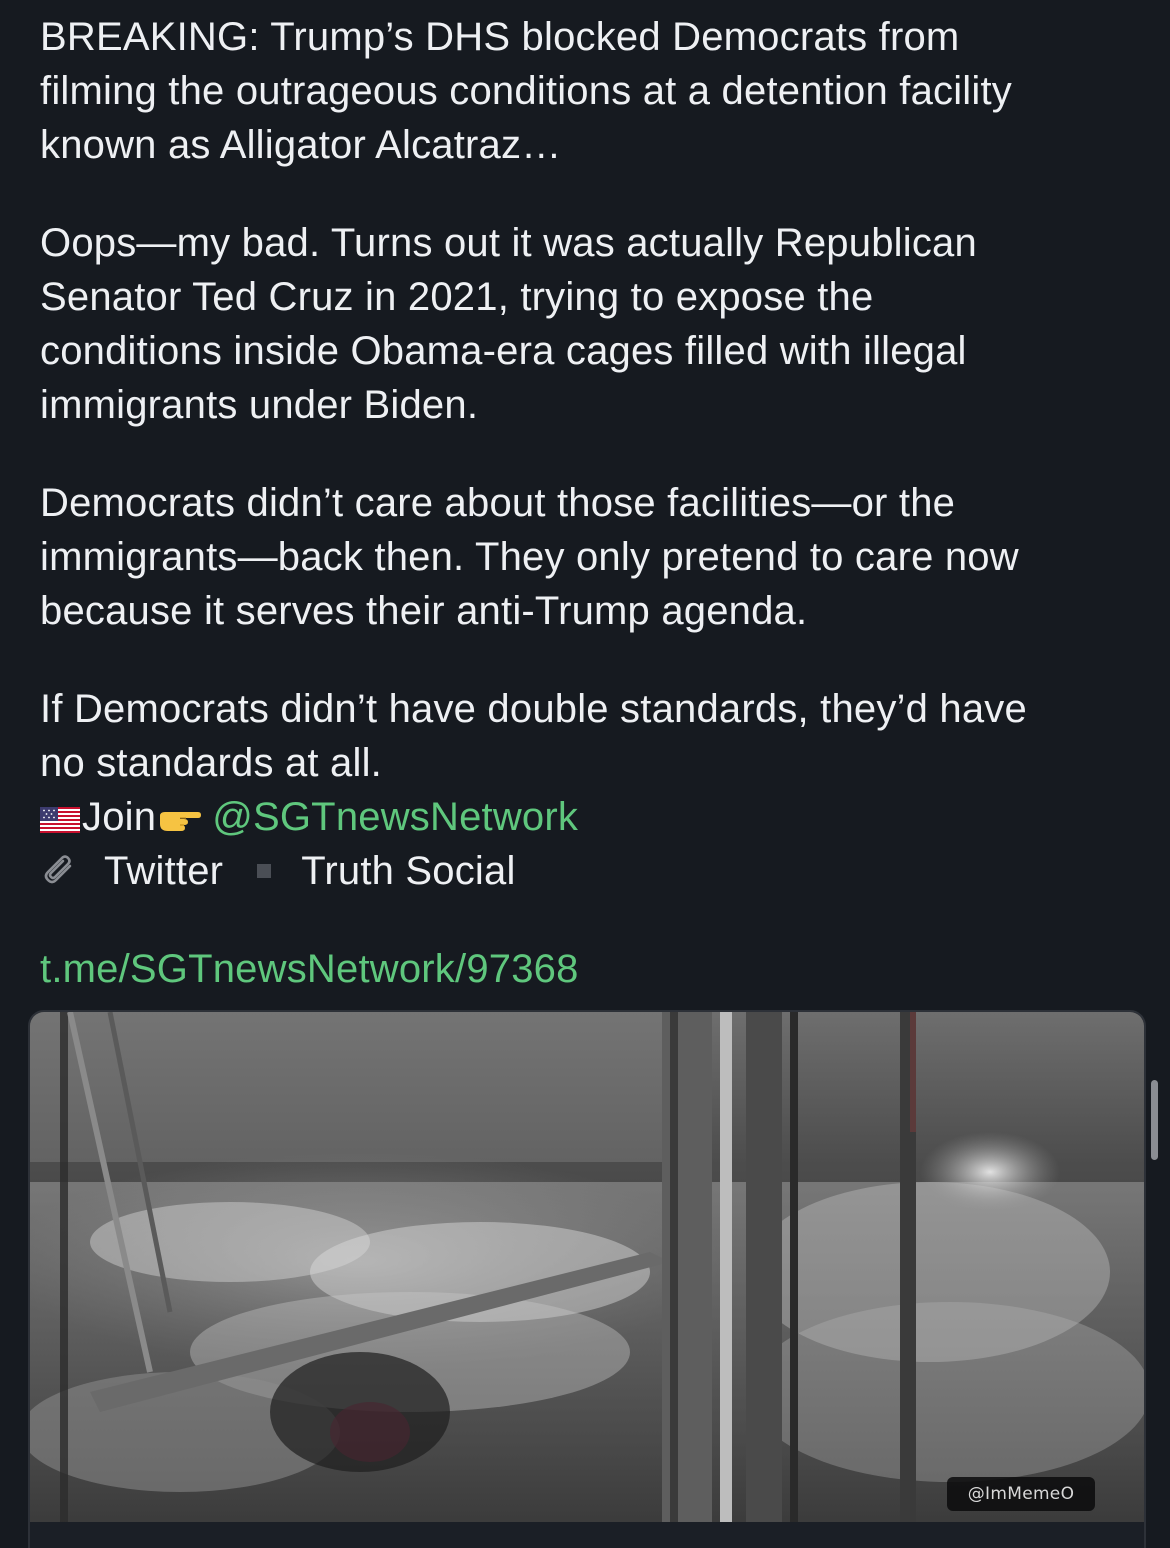 The image size is (1170, 1548). I want to click on channel-handle-link: @SGTnewsNetwork, so click(395, 817).